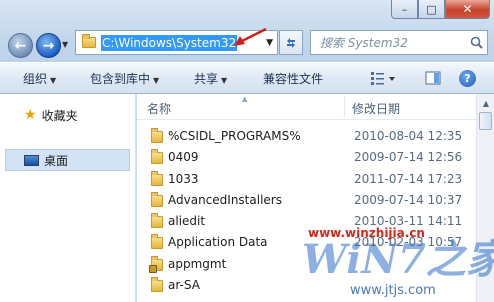  I want to click on address-path: C:\Windows\System32, so click(169, 42).